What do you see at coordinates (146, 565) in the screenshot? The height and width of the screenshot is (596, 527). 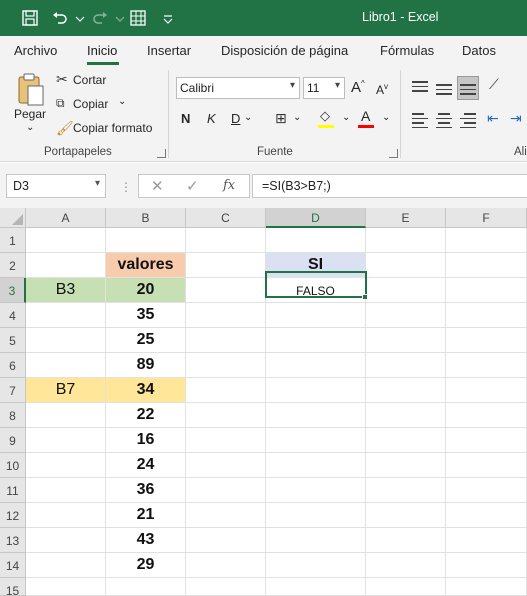 I see `cell-b14: 29` at bounding box center [146, 565].